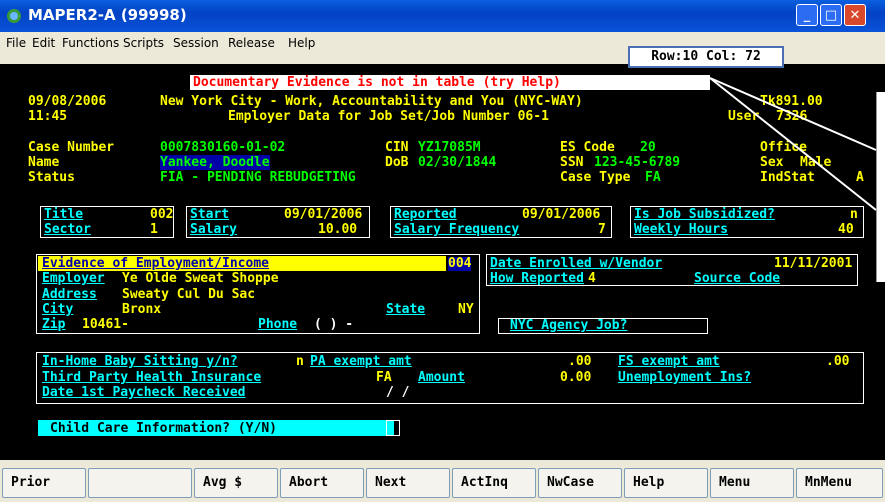  Describe the element at coordinates (685, 377) in the screenshot. I see `unemployment-label: Unemployment Ins?` at that location.